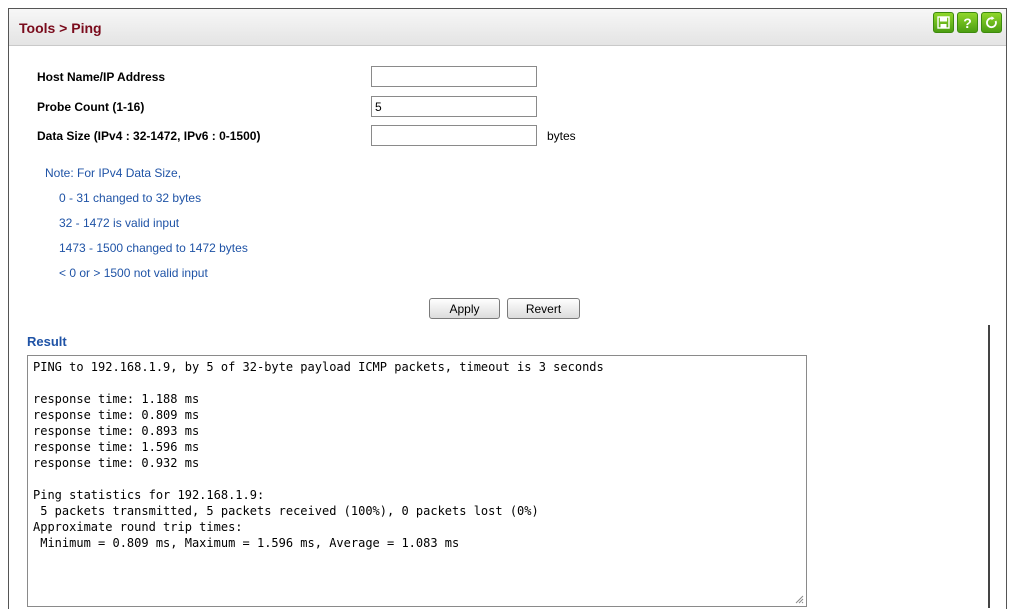 The image size is (1015, 609). I want to click on note-line: 32 - 1472 is valid input, so click(119, 223).